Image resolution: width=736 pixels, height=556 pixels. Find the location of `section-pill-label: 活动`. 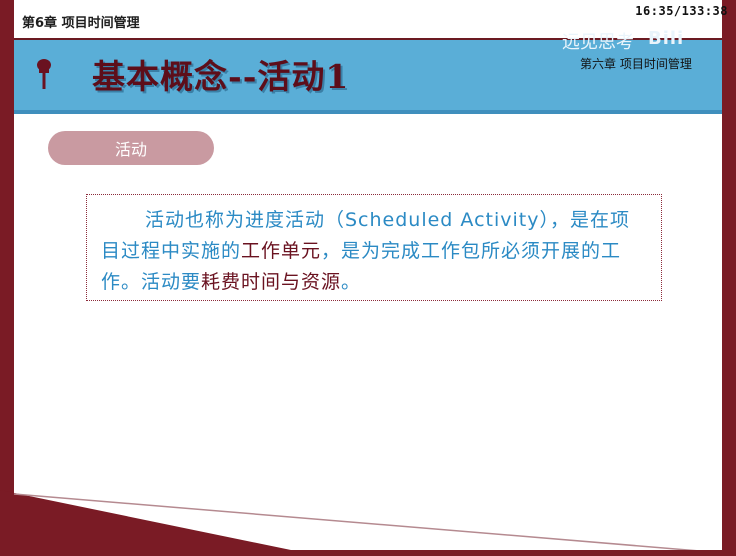

section-pill-label: 活动 is located at coordinates (130, 149).